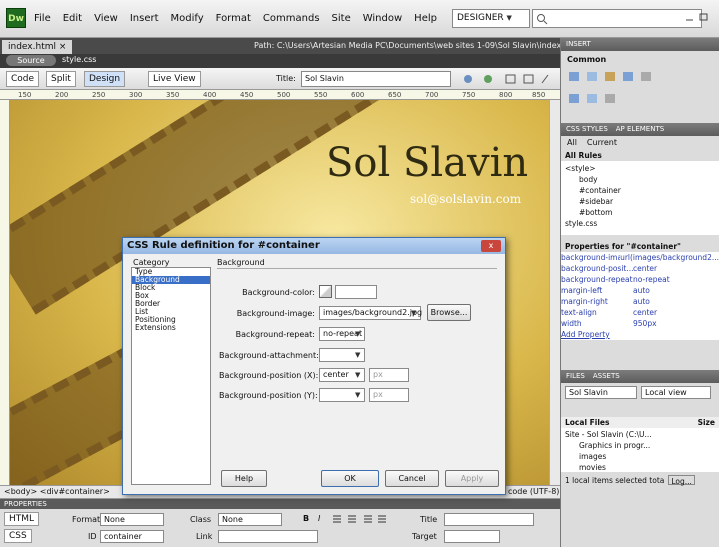 The width and height of the screenshot is (719, 547). Describe the element at coordinates (640, 44) in the screenshot. I see `insert-panel-header: INSERT` at that location.